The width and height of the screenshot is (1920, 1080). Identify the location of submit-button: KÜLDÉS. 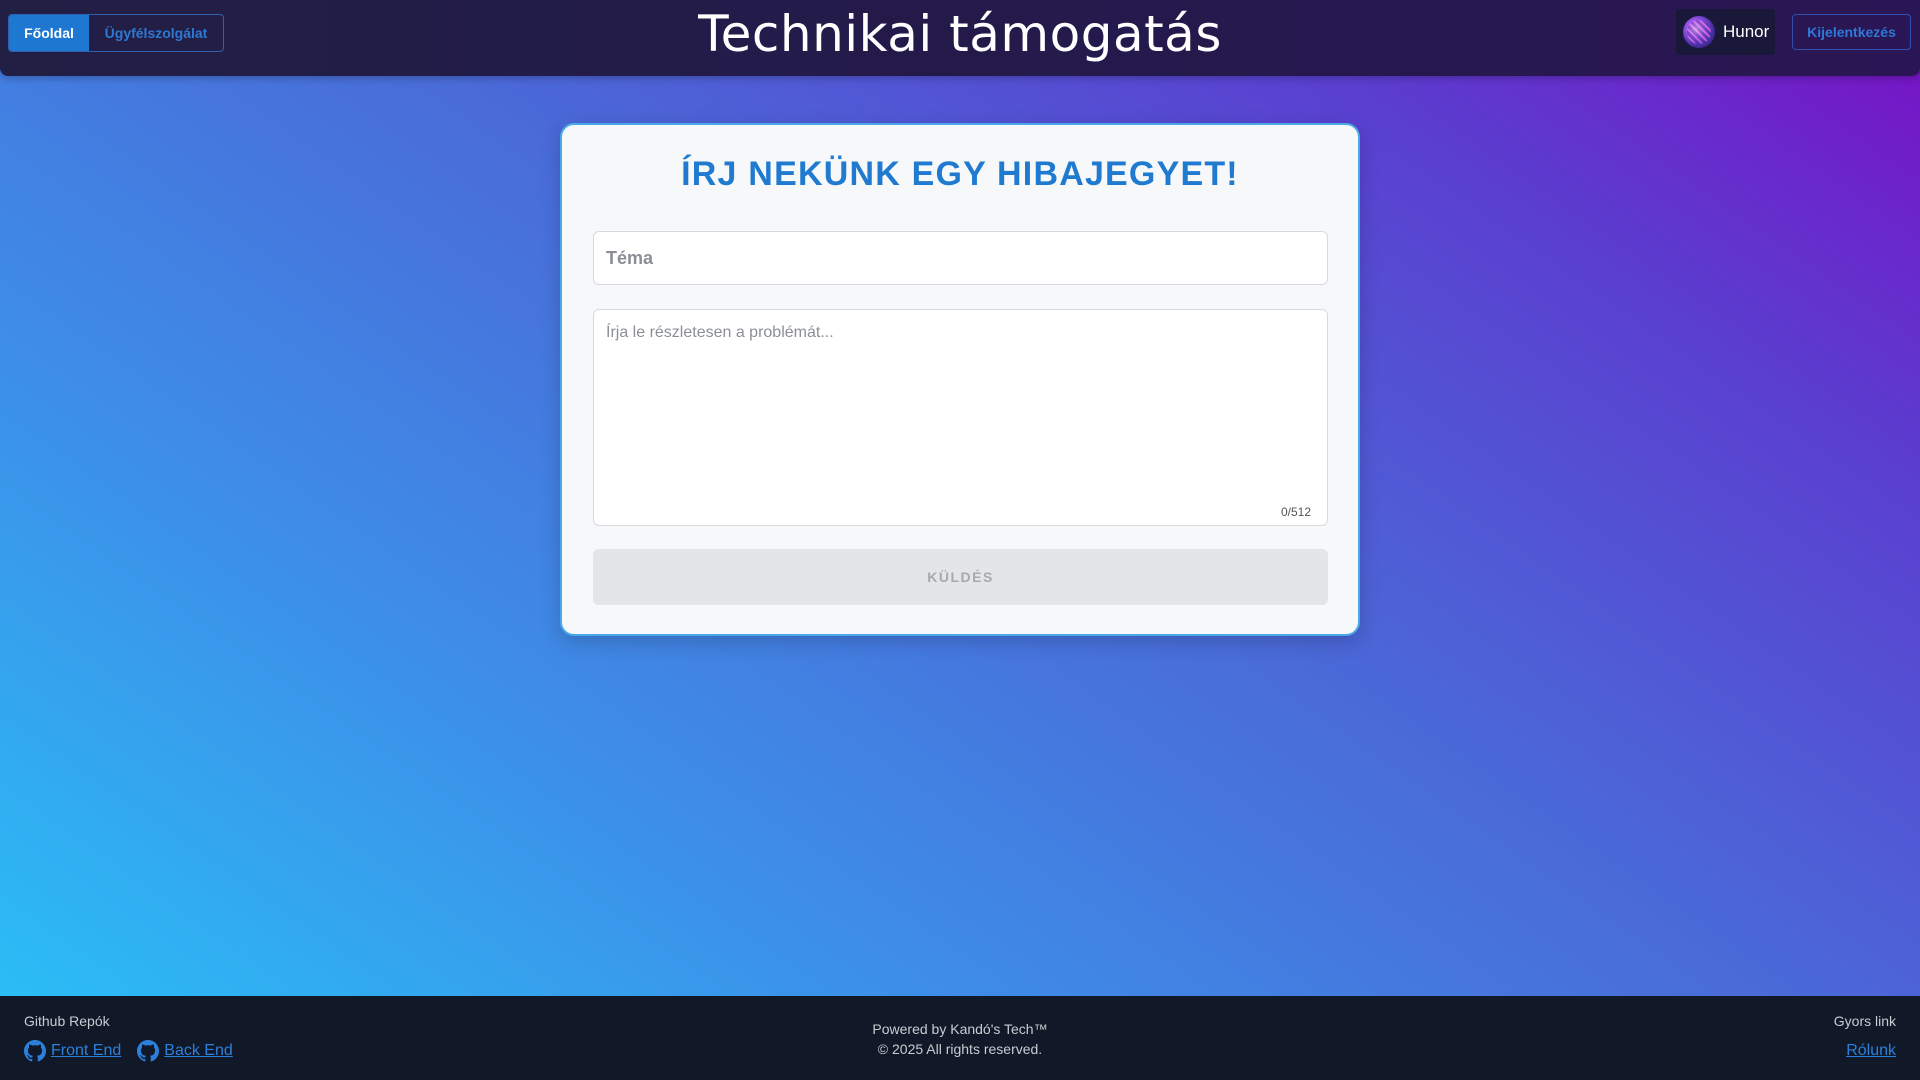
(960, 577).